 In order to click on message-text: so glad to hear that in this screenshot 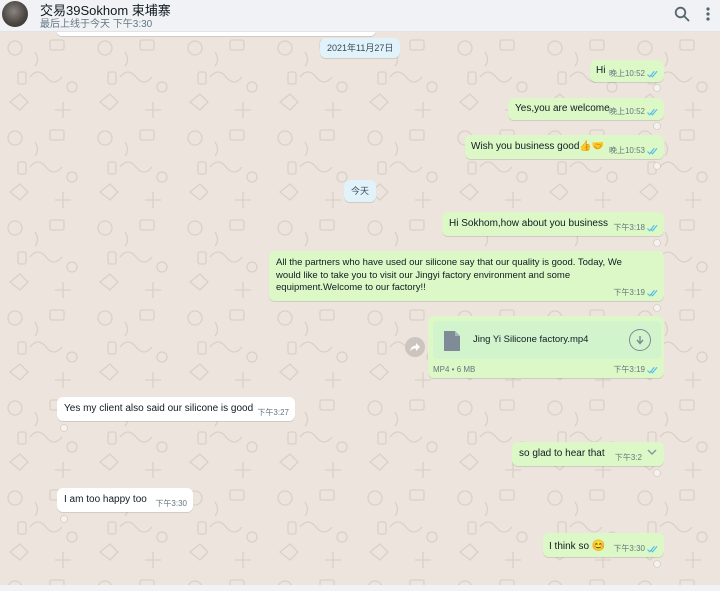, I will do `click(562, 453)`.